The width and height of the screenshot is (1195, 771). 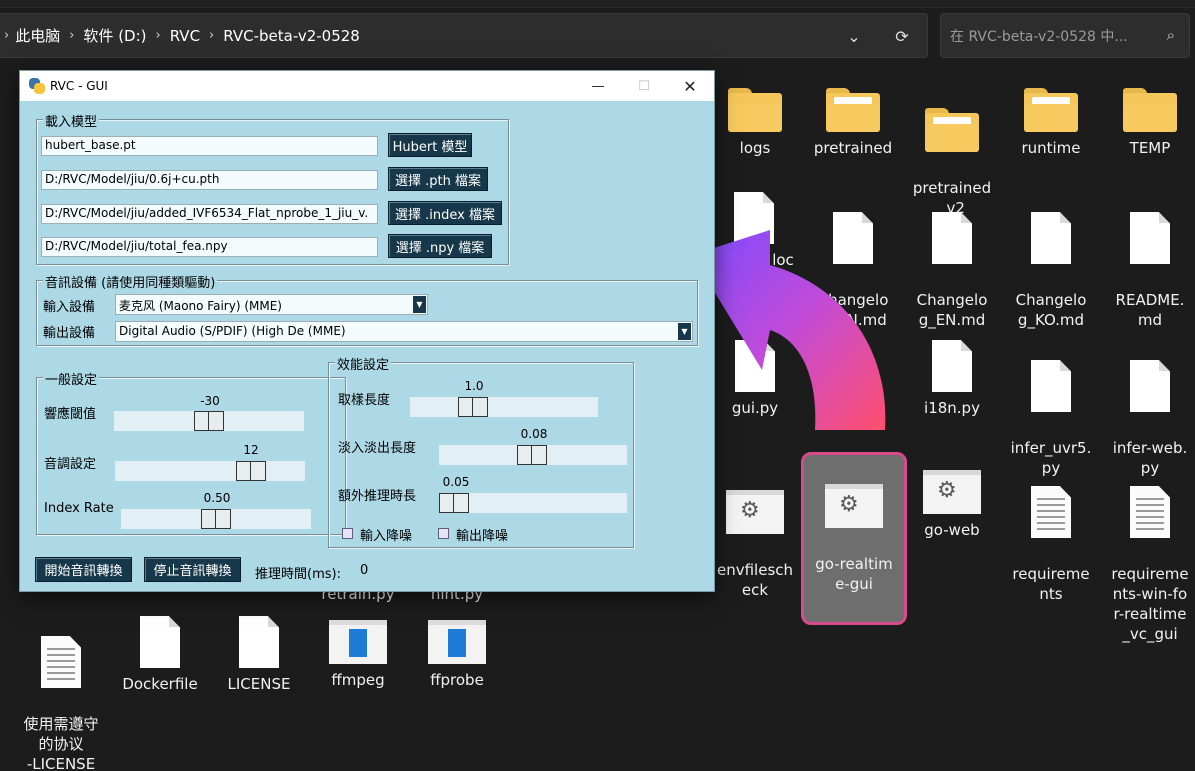 I want to click on breadcrumb-rvc: RVC, so click(x=185, y=36).